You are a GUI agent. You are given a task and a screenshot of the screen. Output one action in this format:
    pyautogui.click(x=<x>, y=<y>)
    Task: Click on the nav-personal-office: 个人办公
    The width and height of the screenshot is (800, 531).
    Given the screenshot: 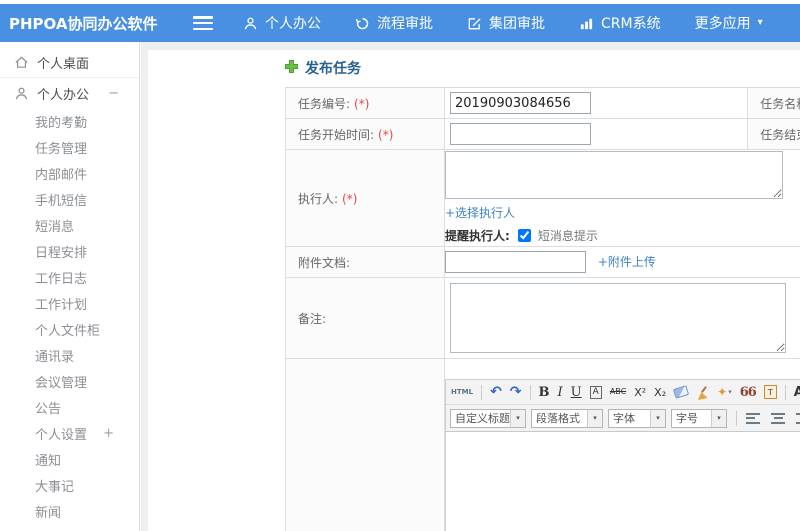 What is the action you would take?
    pyautogui.click(x=282, y=23)
    